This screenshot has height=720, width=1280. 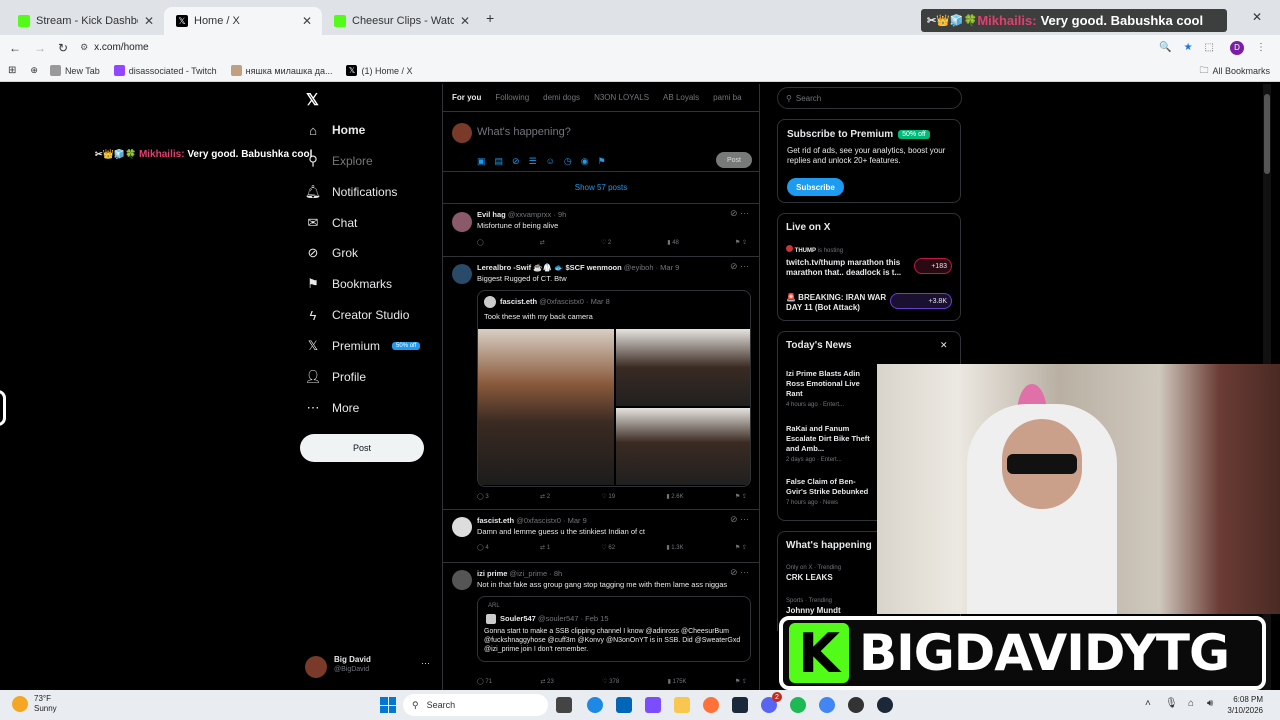 I want to click on reload-icon: ↻, so click(x=63, y=48).